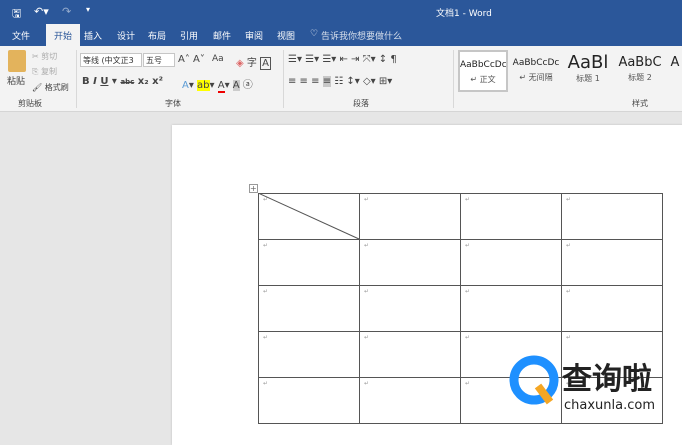  Describe the element at coordinates (588, 62) in the screenshot. I see `style-preview: AaBl` at that location.